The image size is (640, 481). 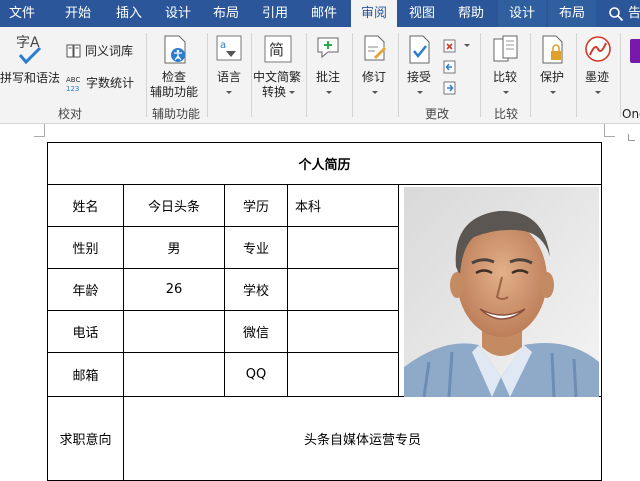 What do you see at coordinates (597, 77) in the screenshot?
I see `ink-label: 墨迹` at bounding box center [597, 77].